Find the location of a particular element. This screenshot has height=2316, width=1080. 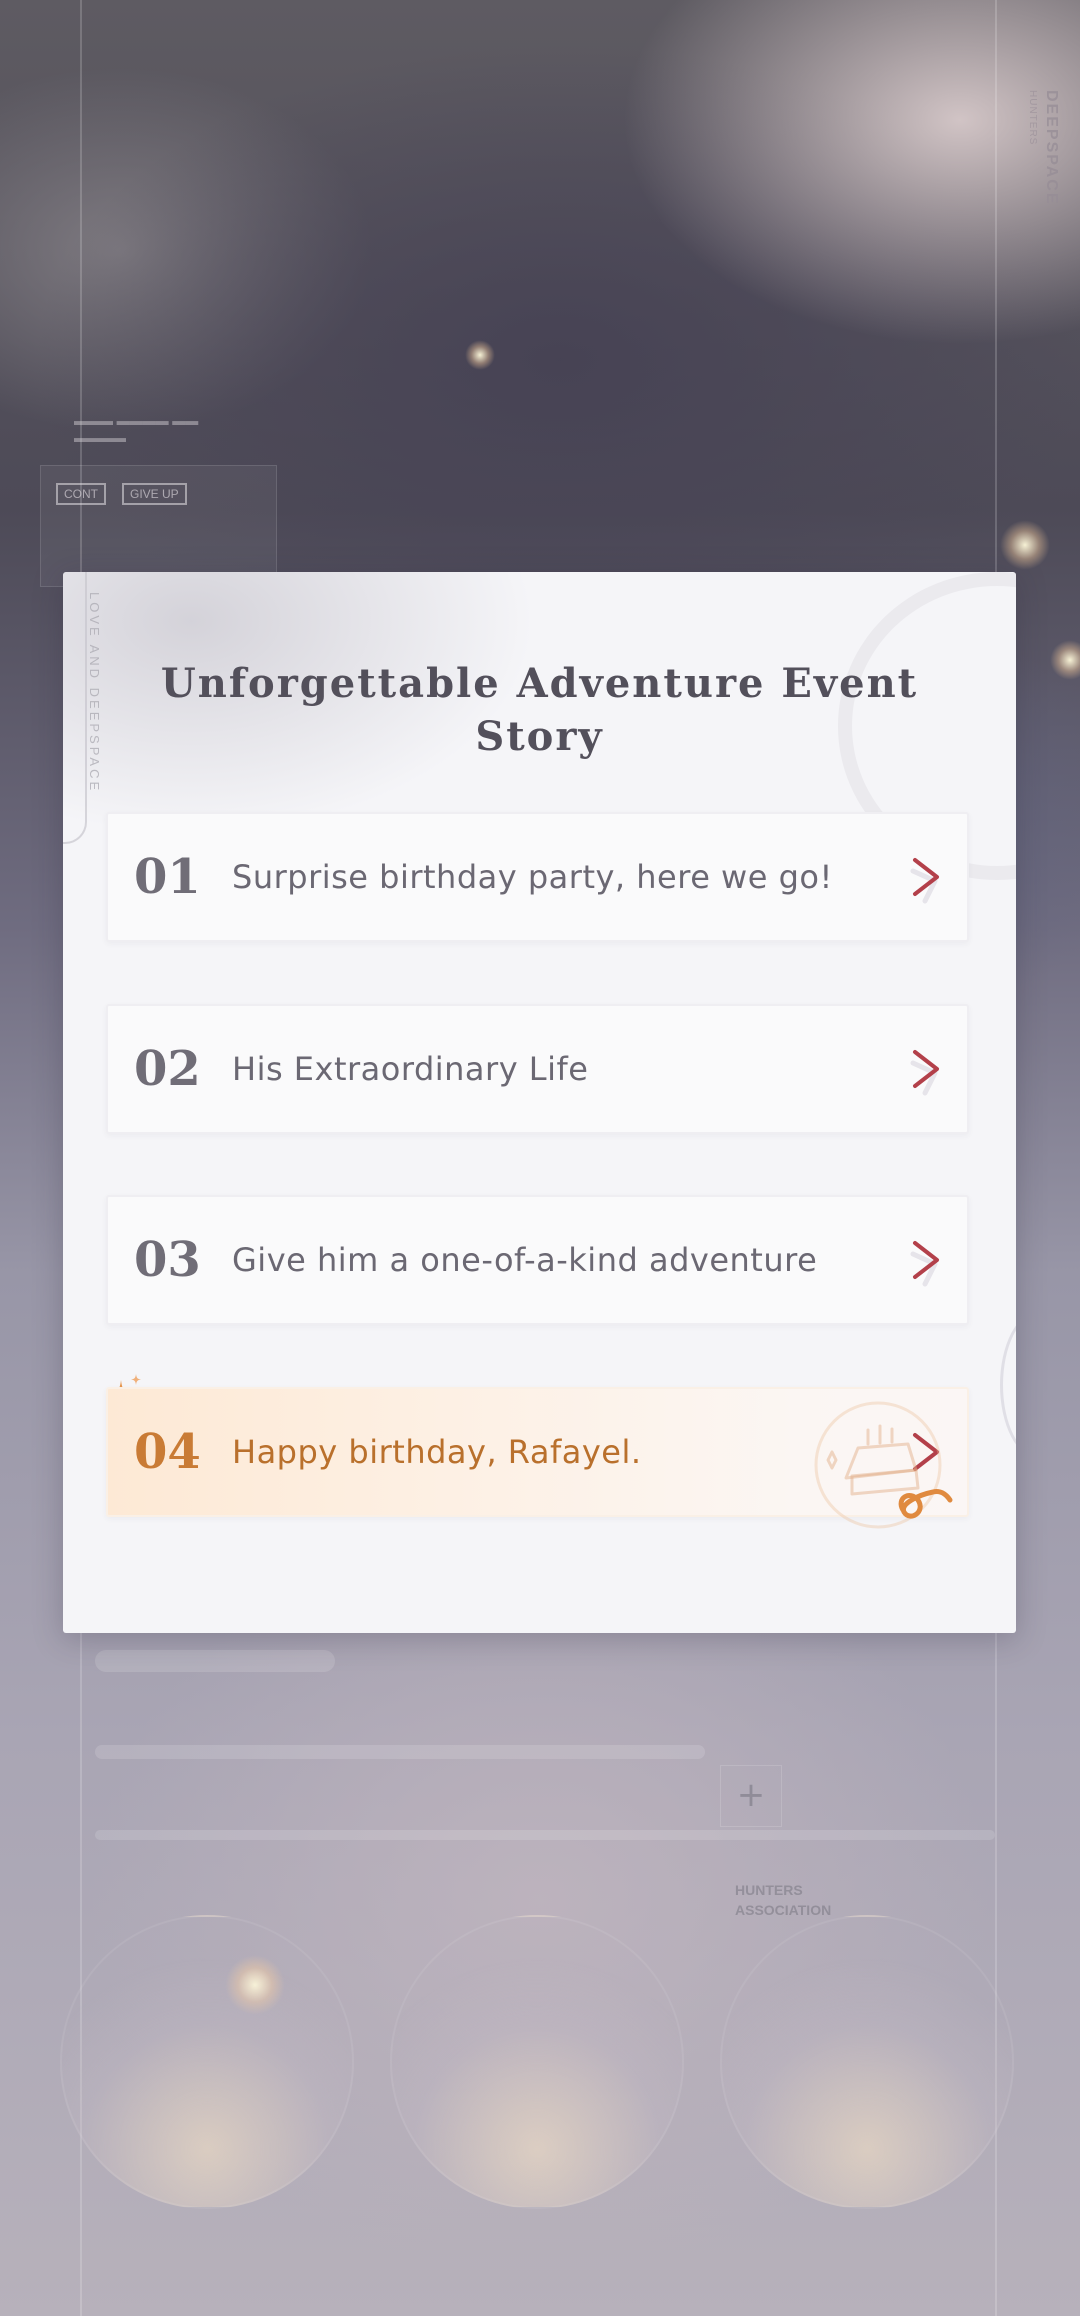

modal-decor-arc is located at coordinates (1008, 1385).